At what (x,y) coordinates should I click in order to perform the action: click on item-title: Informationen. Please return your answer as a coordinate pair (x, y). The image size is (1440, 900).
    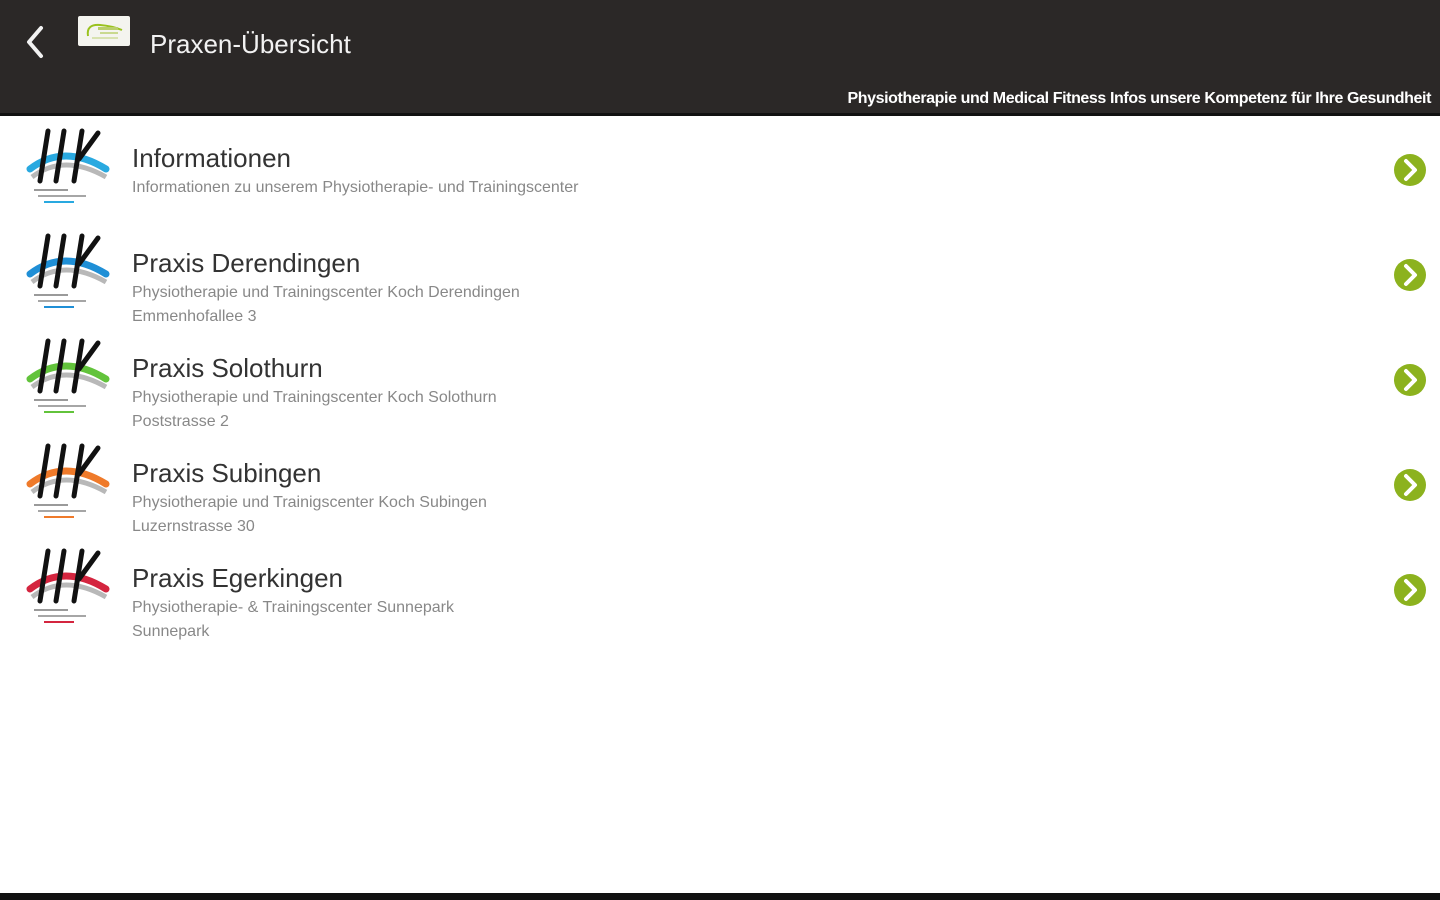
    Looking at the image, I should click on (211, 158).